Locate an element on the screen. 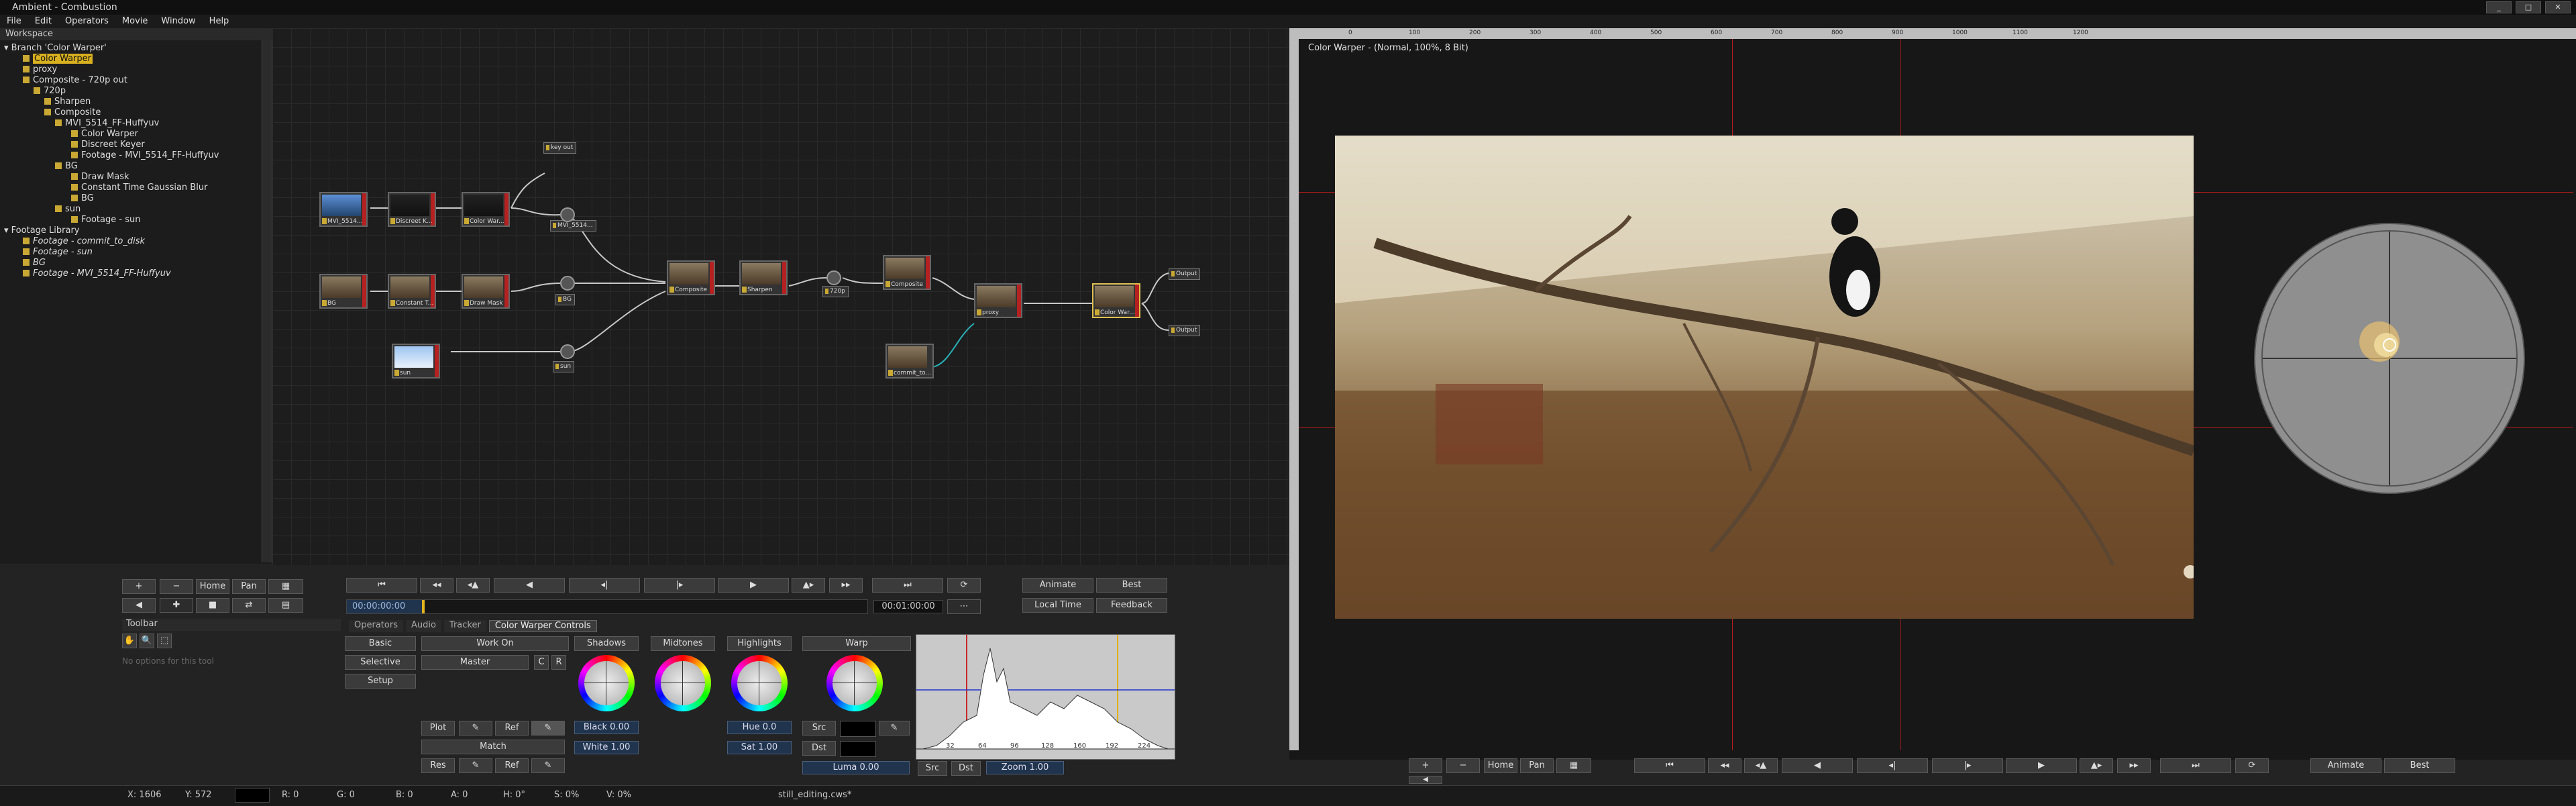 The width and height of the screenshot is (2576, 806). viewer-best-dropdown: Best is located at coordinates (2419, 765).